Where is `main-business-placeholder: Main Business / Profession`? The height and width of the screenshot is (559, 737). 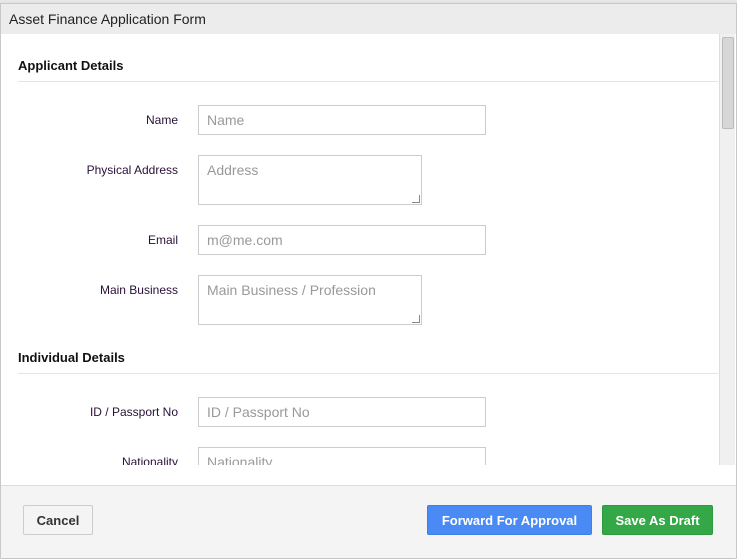 main-business-placeholder: Main Business / Profession is located at coordinates (291, 290).